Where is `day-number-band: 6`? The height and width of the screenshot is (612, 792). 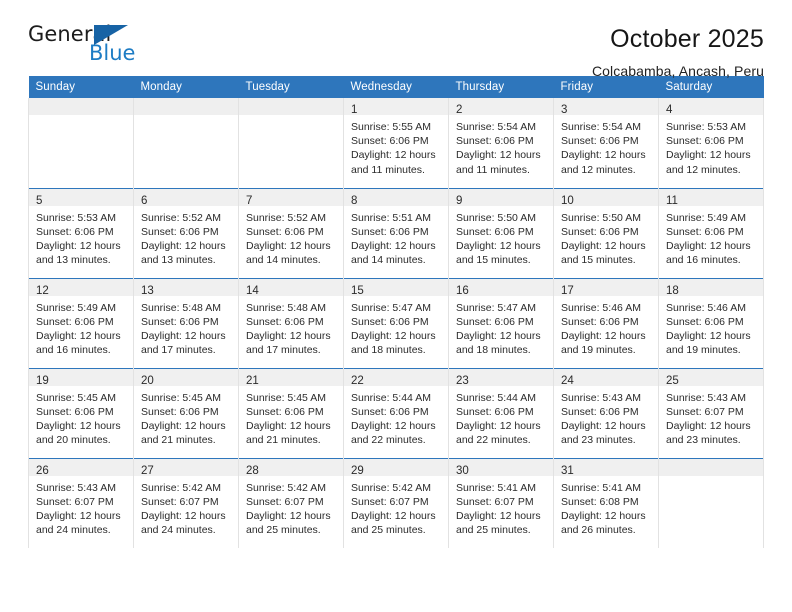 day-number-band: 6 is located at coordinates (186, 197).